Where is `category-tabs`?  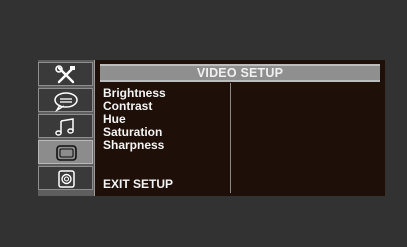 category-tabs is located at coordinates (66, 128).